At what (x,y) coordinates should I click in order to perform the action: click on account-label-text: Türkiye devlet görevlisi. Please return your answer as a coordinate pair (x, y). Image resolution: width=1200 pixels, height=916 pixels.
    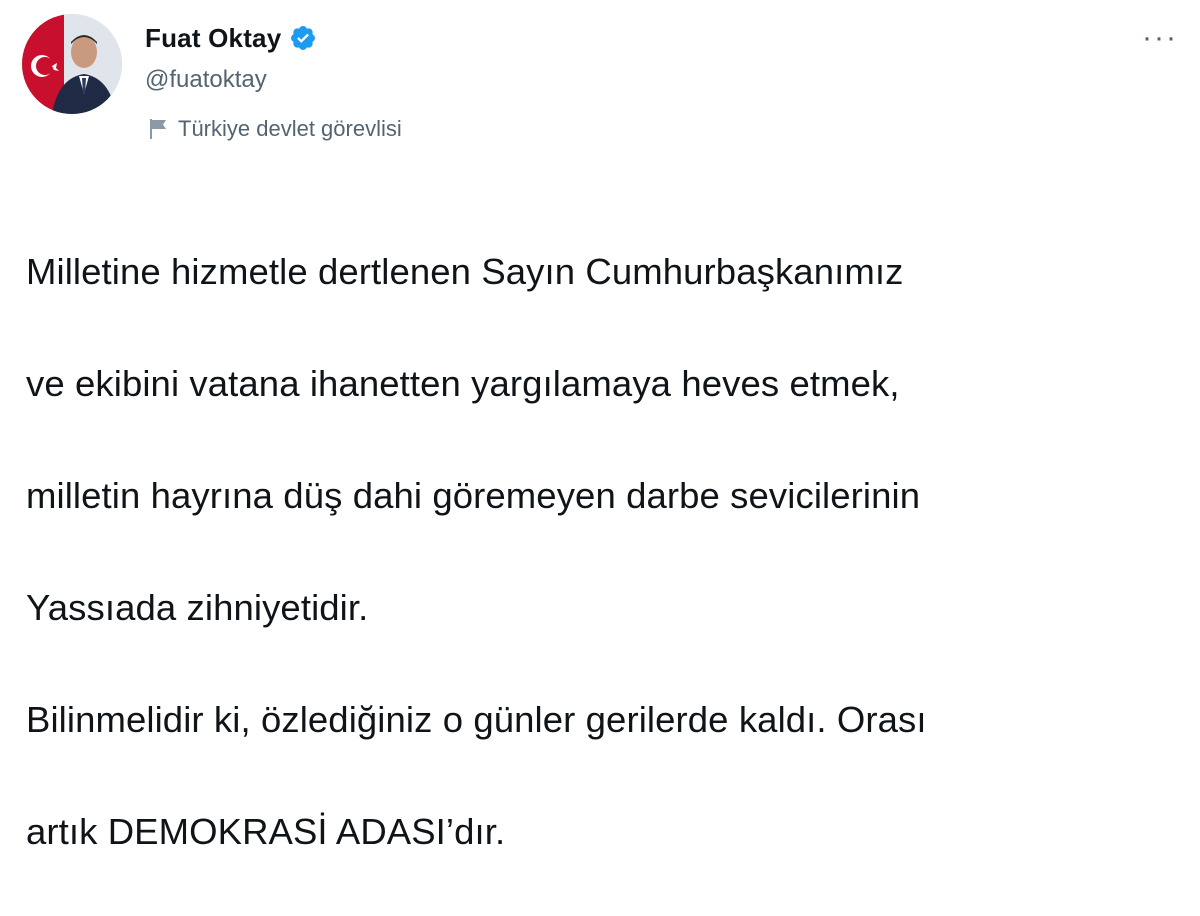
    Looking at the image, I should click on (290, 128).